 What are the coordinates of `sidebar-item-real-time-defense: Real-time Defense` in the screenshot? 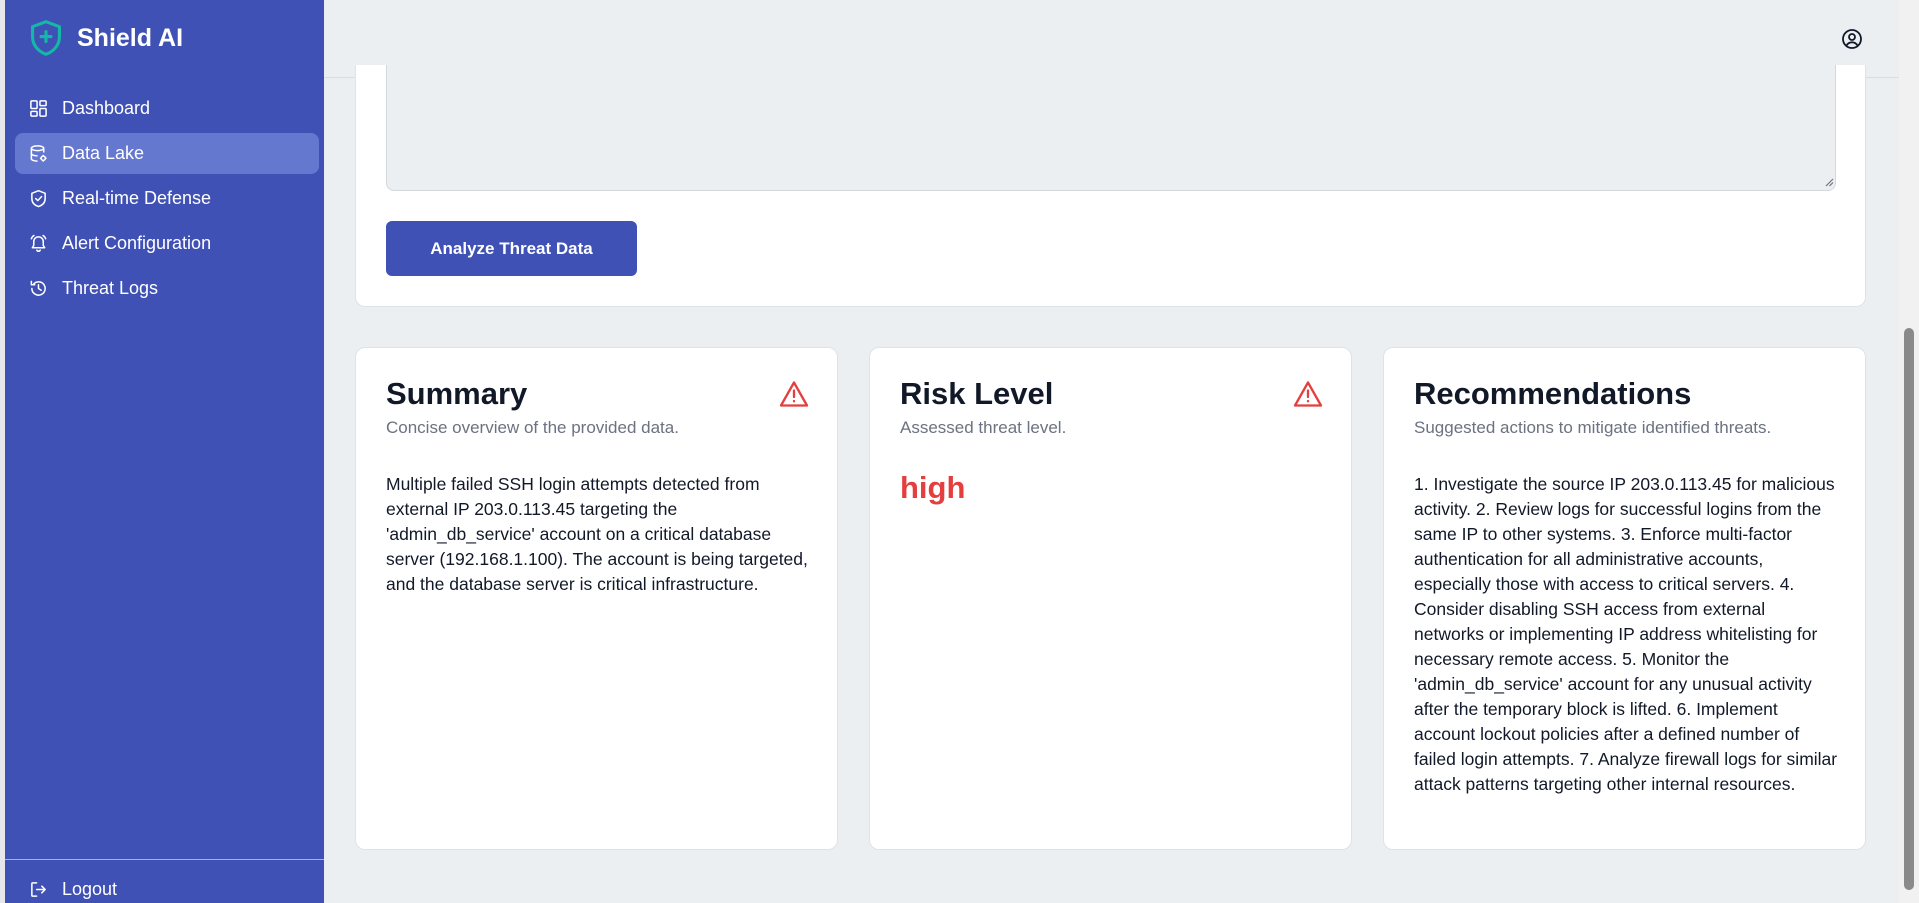 It's located at (167, 198).